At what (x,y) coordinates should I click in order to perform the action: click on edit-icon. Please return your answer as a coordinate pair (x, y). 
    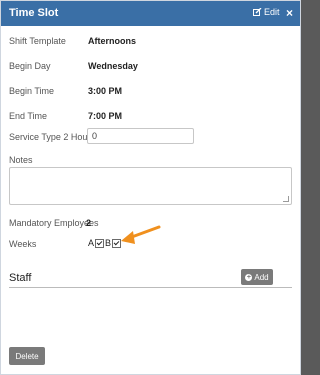
    Looking at the image, I should click on (257, 12).